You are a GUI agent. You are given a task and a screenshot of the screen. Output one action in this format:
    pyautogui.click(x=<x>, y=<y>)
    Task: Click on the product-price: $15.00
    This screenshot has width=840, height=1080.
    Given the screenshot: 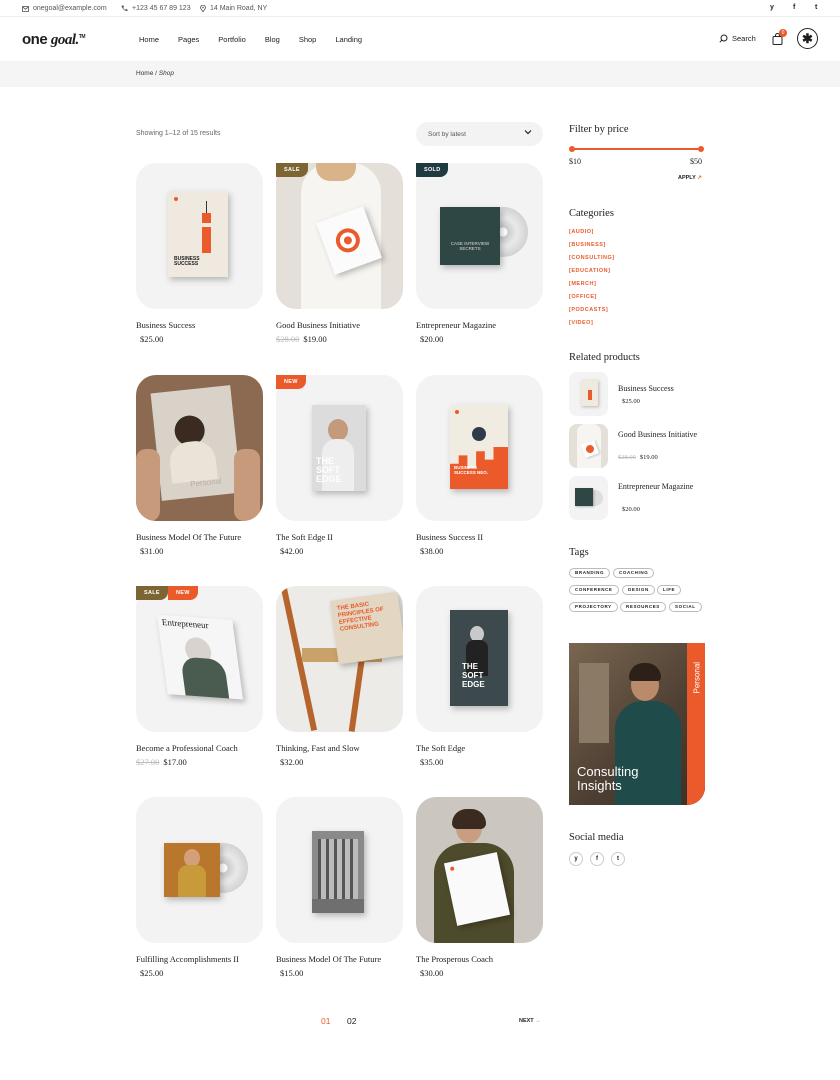 What is the action you would take?
    pyautogui.click(x=289, y=973)
    